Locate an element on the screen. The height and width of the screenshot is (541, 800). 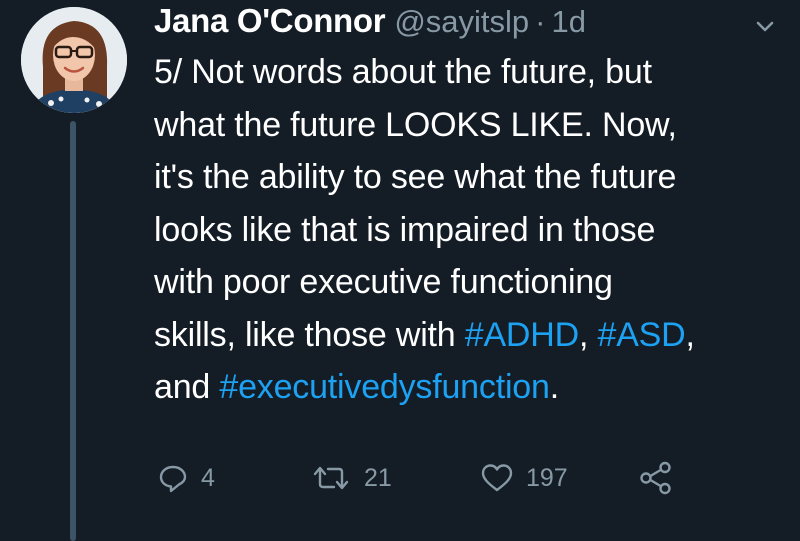
tweet-text-line: what the future LOOKS LIKE. Now, is located at coordinates (472, 125).